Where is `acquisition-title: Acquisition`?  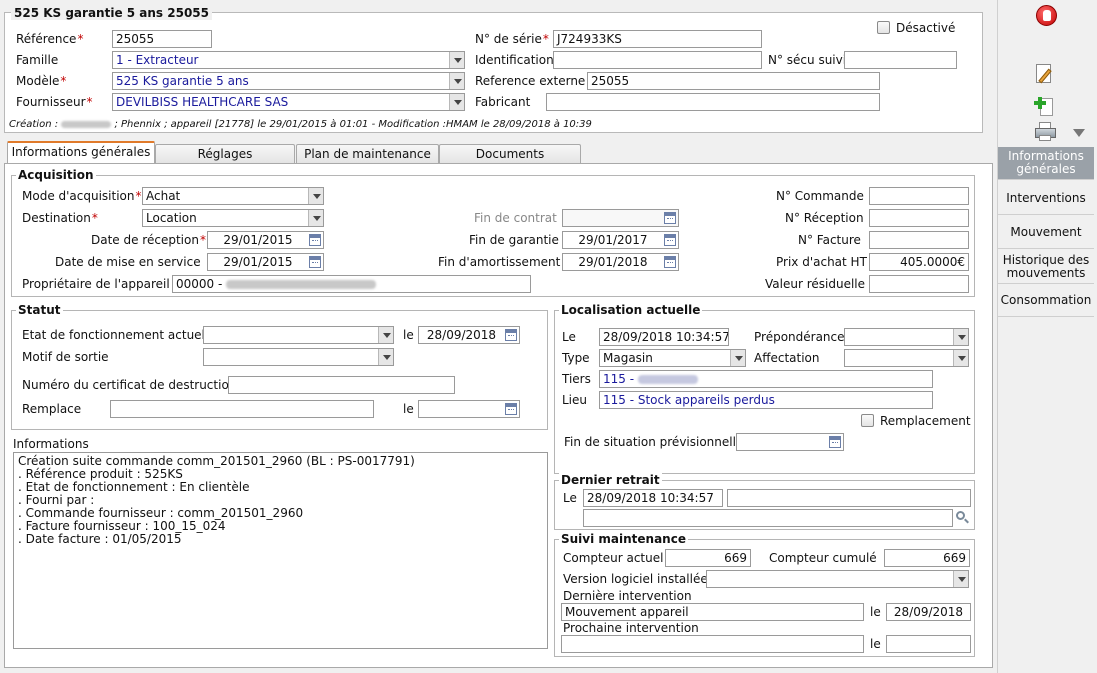
acquisition-title: Acquisition is located at coordinates (56, 175).